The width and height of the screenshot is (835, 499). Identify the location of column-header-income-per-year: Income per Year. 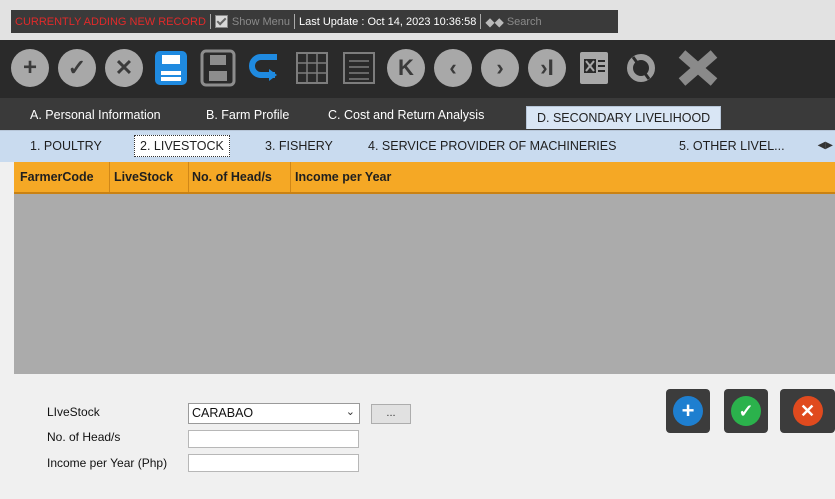
(343, 177).